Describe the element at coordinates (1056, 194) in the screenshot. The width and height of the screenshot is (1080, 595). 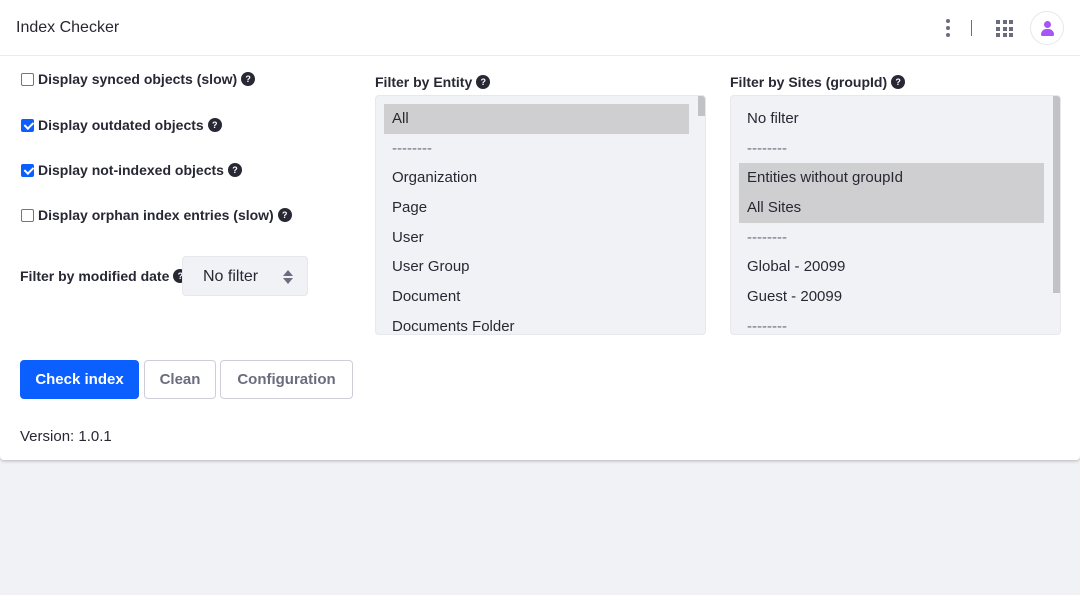
I see `sites-listbox-scrollbar` at that location.